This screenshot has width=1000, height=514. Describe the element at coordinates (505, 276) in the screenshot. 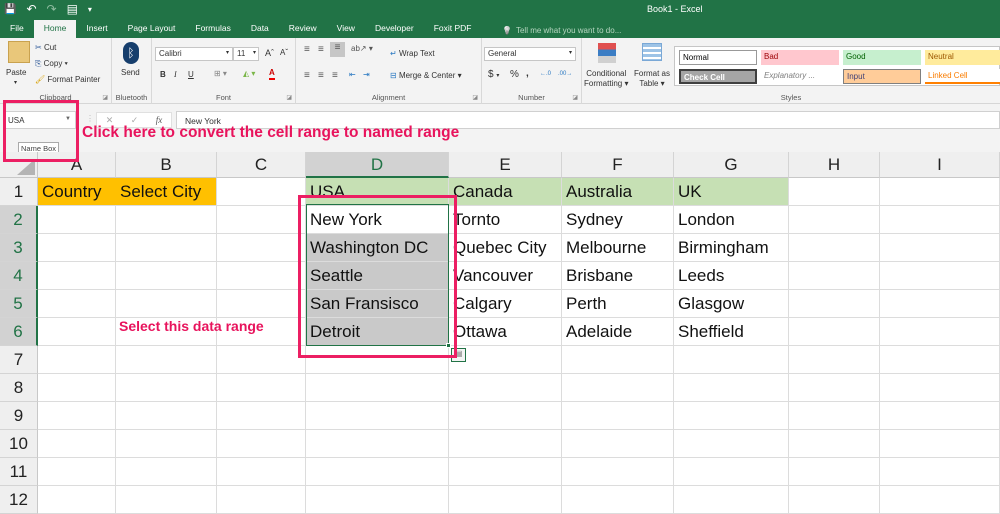

I see `cell-E4: Vancouver` at that location.